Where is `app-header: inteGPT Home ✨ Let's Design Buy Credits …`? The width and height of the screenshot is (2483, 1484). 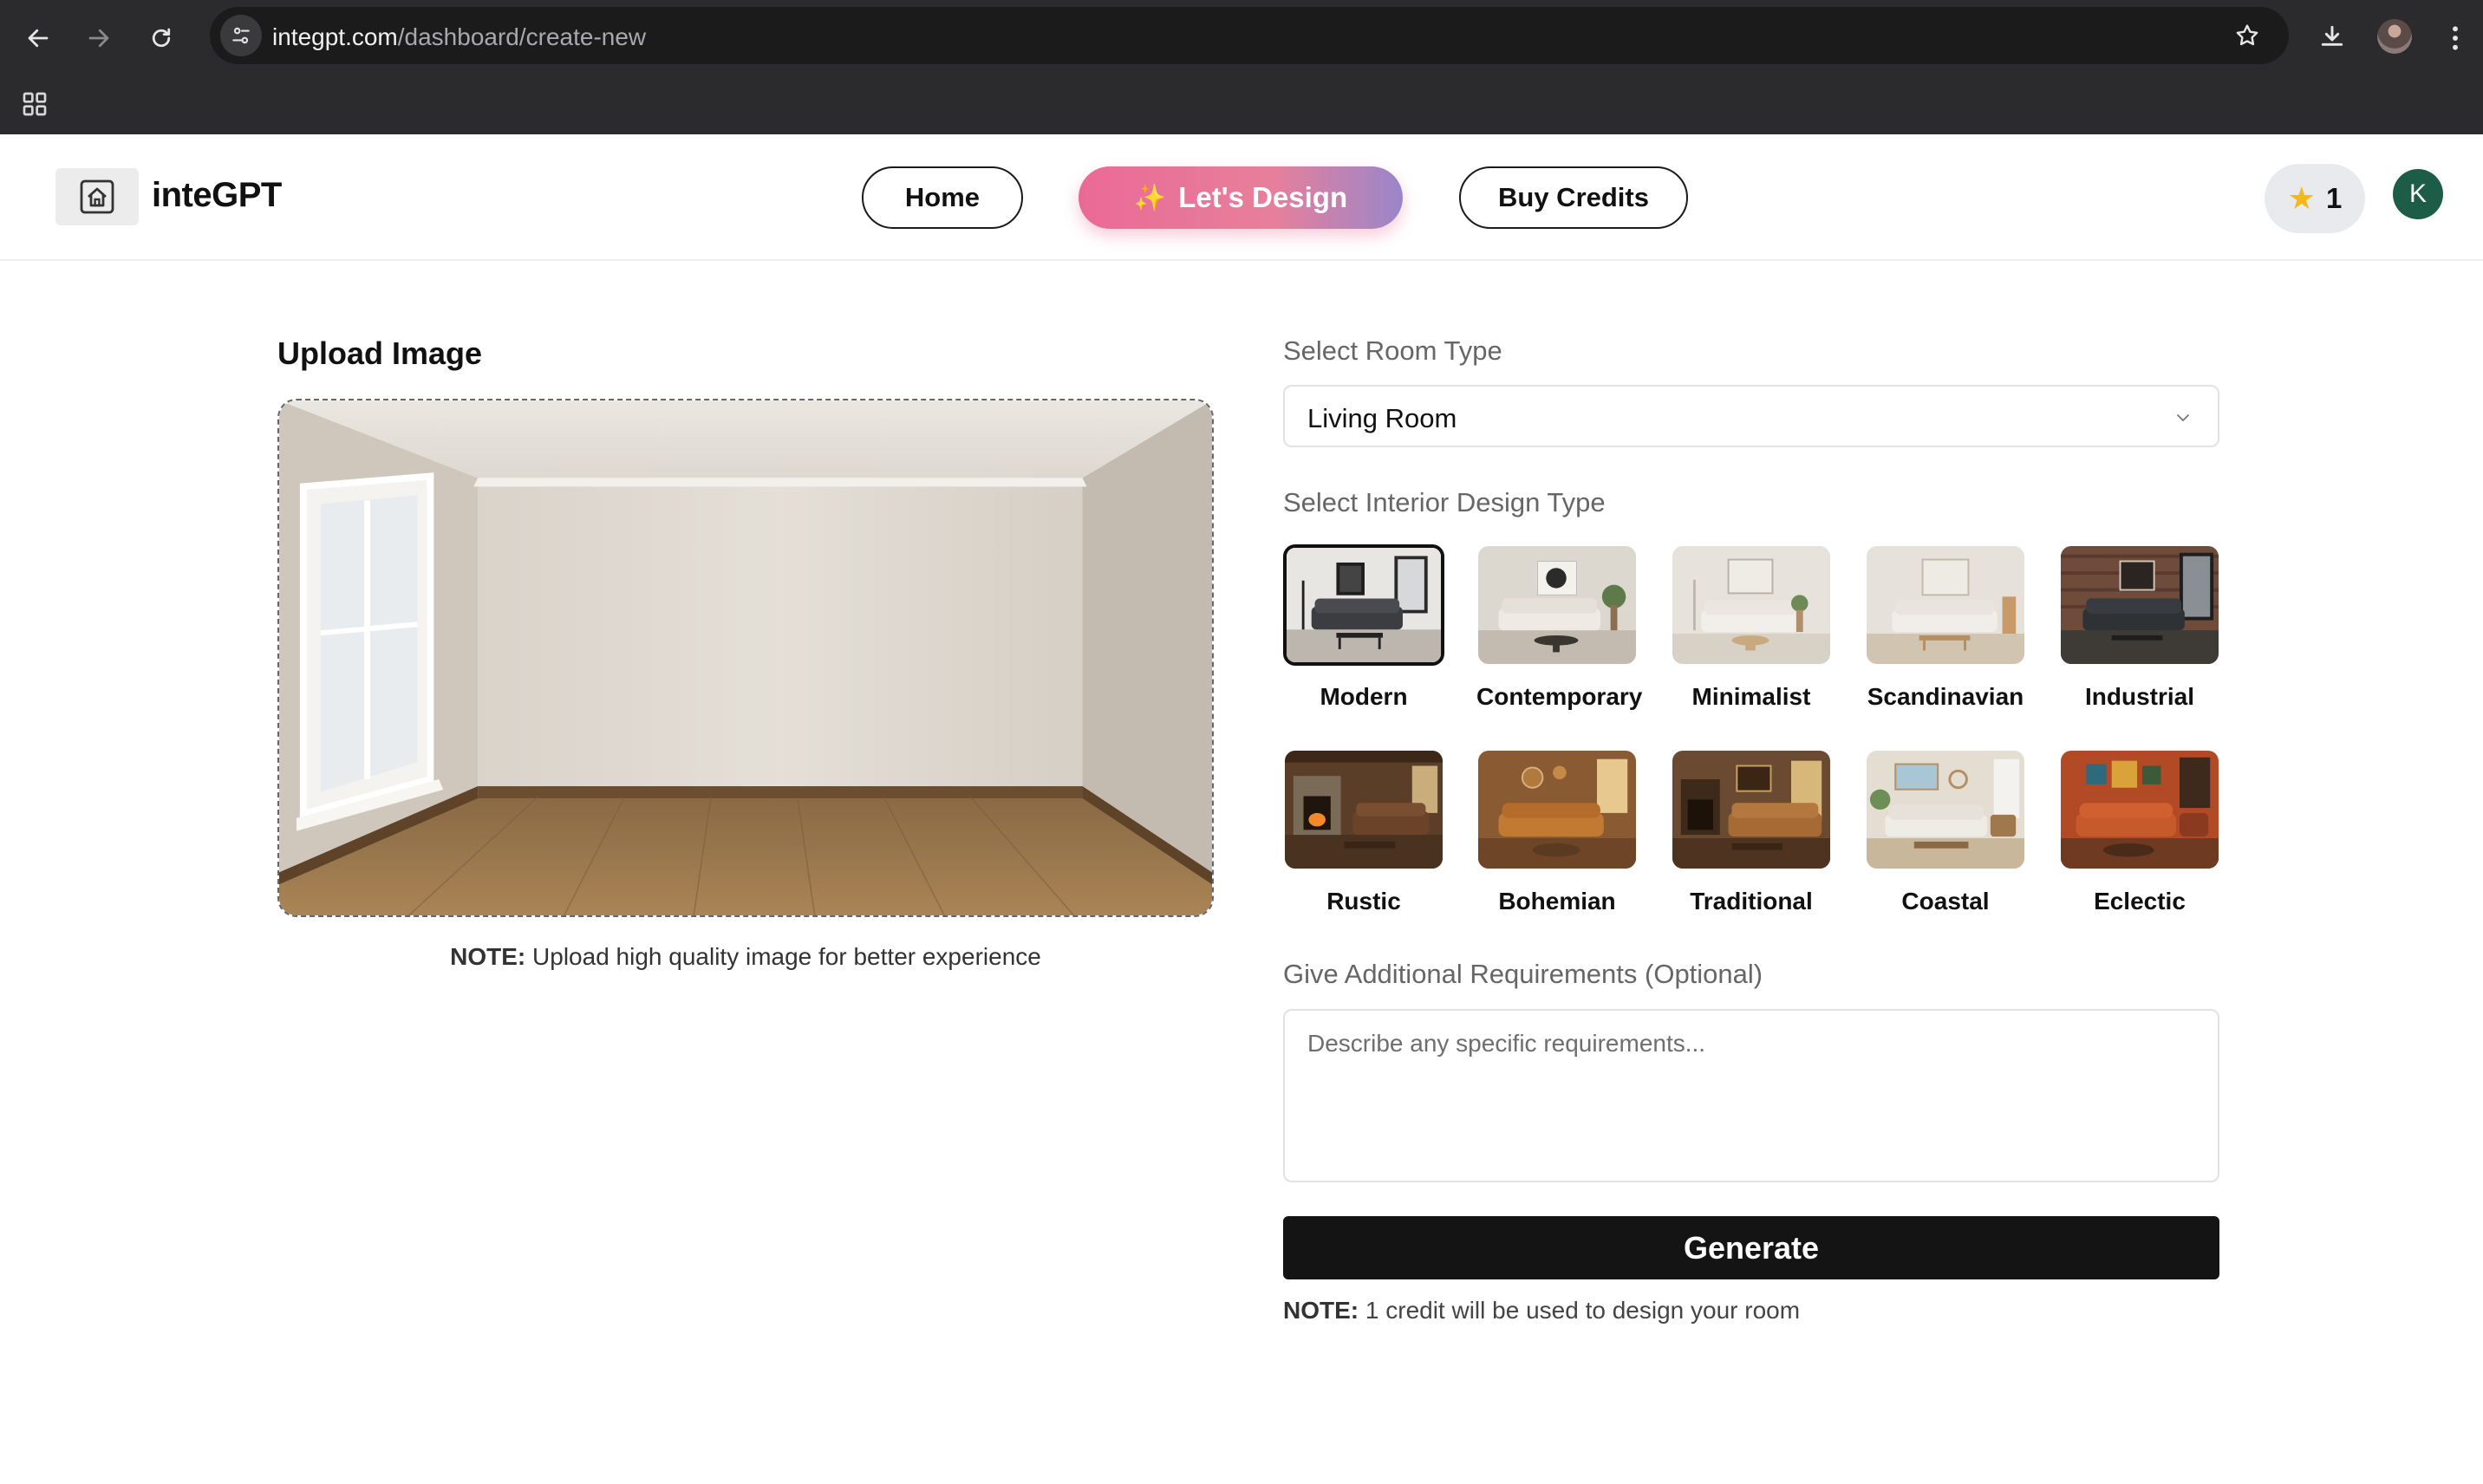 app-header: inteGPT Home ✨ Let's Design Buy Credits … is located at coordinates (1241, 197).